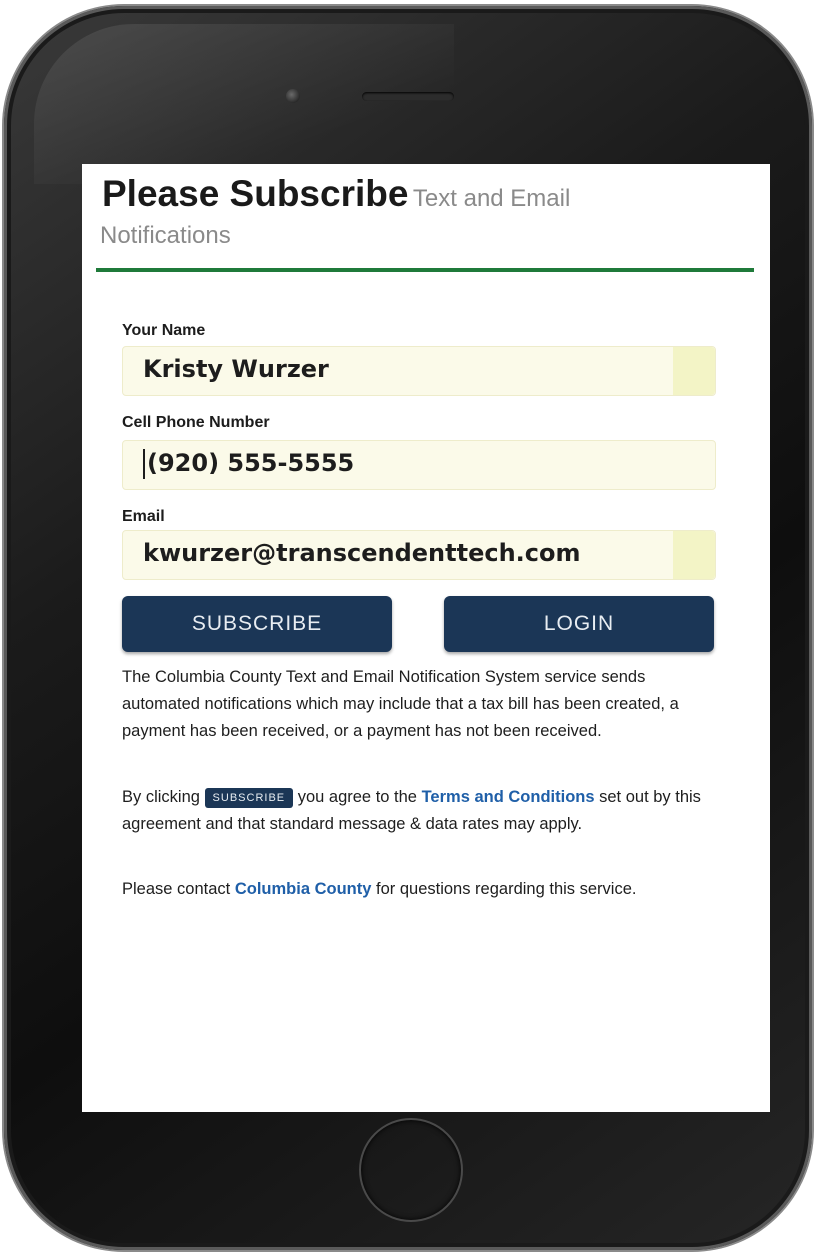 Image resolution: width=817 pixels, height=1254 pixels. What do you see at coordinates (579, 624) in the screenshot?
I see `login-button: LOGIN` at bounding box center [579, 624].